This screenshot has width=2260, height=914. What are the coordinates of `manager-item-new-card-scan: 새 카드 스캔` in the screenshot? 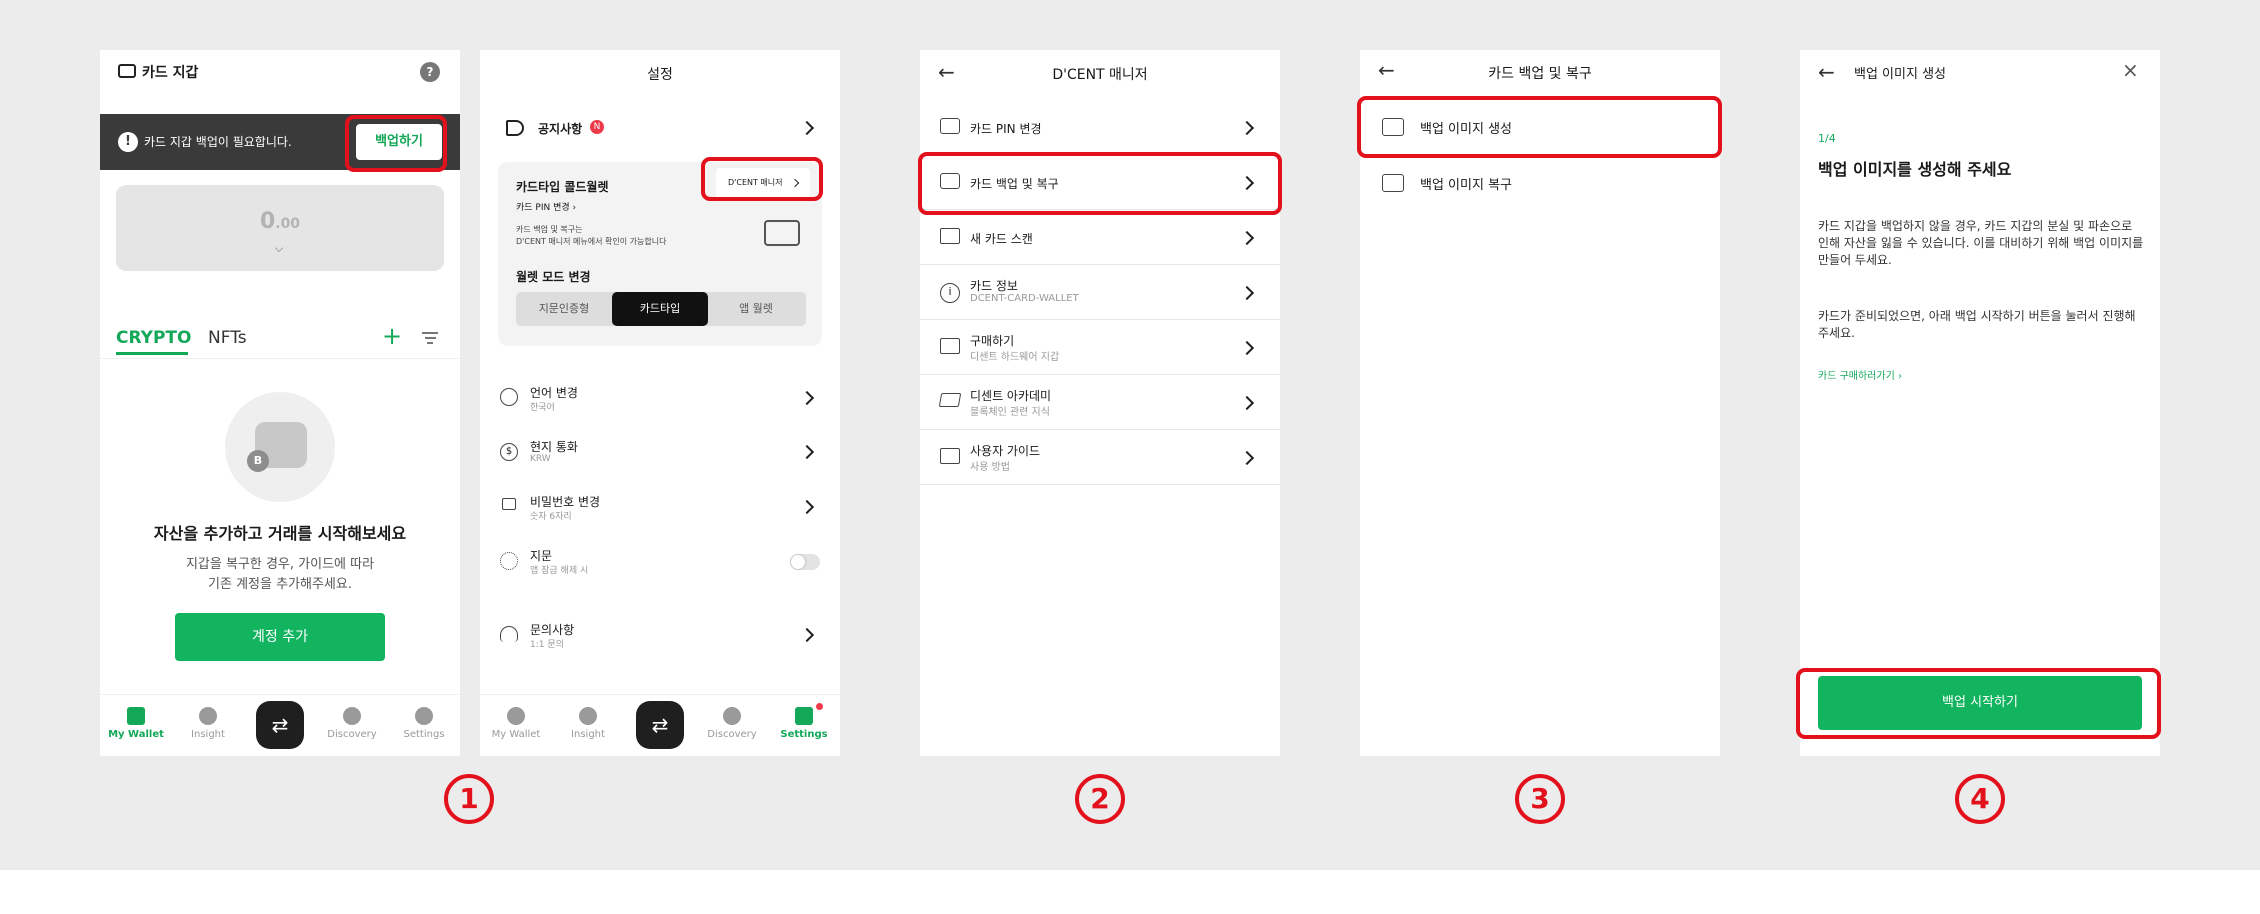 It's located at (1100, 237).